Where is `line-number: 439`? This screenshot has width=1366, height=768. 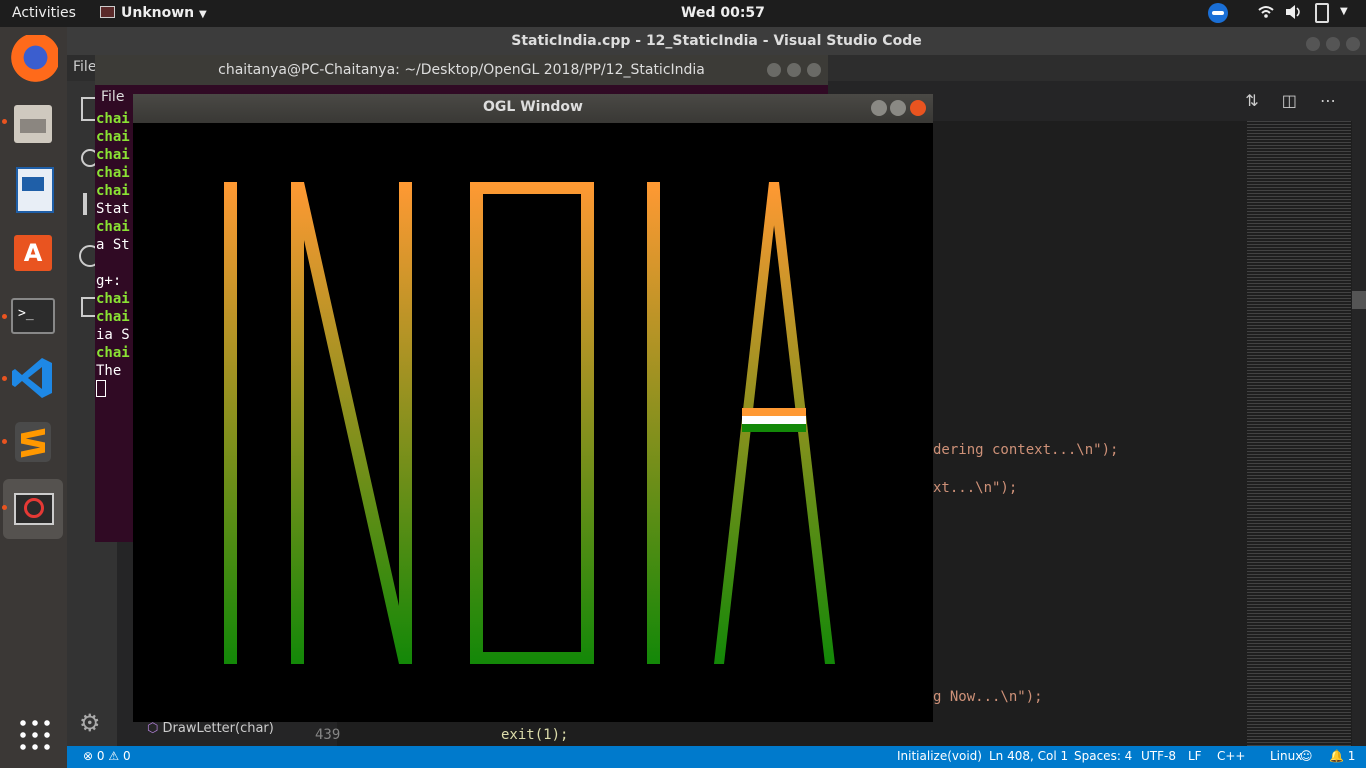
line-number: 439 is located at coordinates (328, 735).